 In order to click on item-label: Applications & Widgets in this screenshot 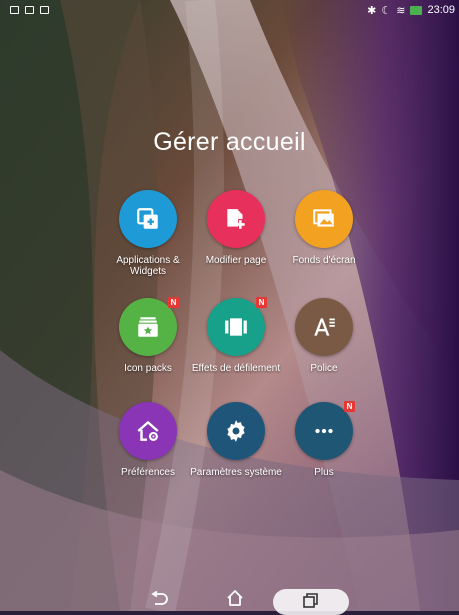, I will do `click(148, 266)`.